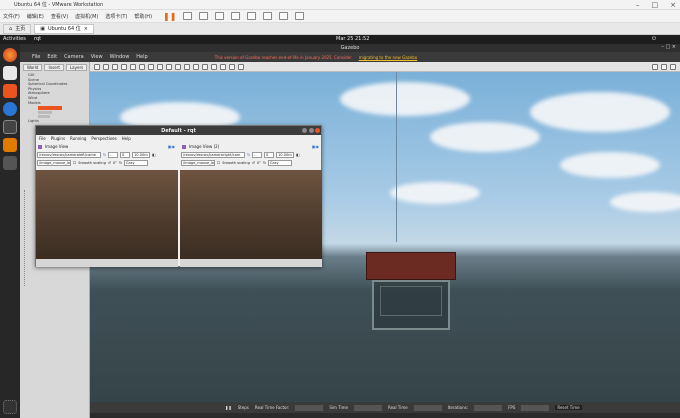 This screenshot has height=418, width=680. Describe the element at coordinates (568, 407) in the screenshot. I see `reset-time-button: Reset Time` at that location.